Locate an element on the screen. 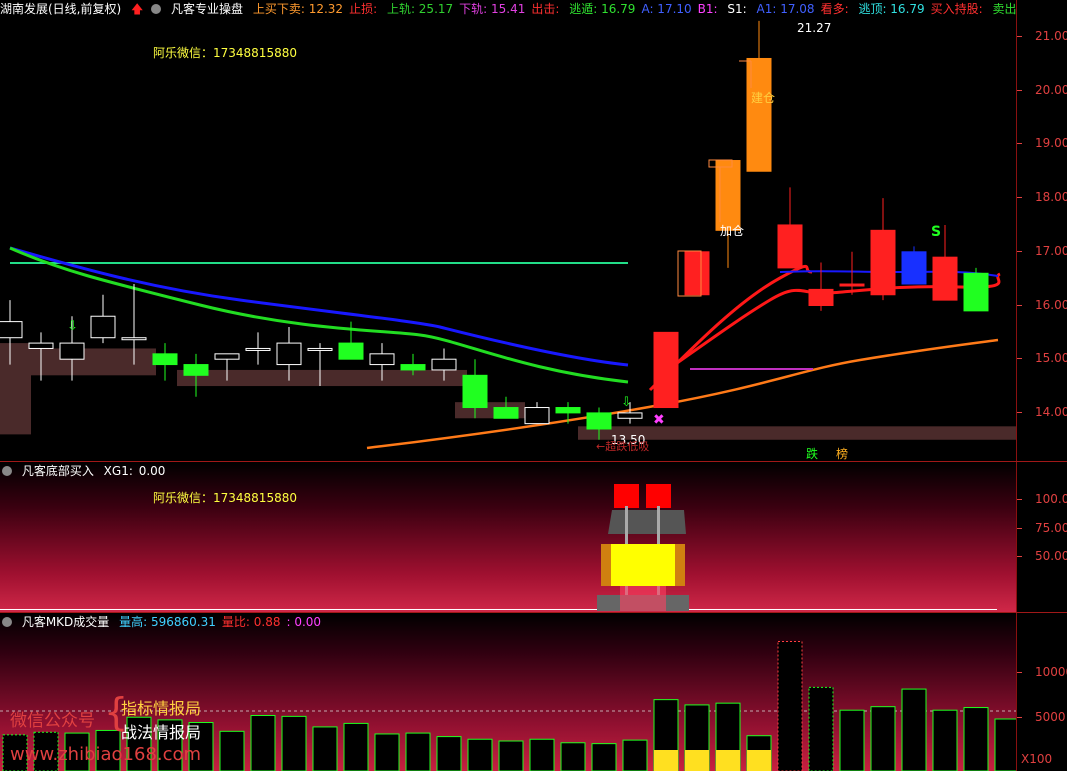 This screenshot has height=771, width=1067. wechat-official-label: 微信公众号 is located at coordinates (52, 721).